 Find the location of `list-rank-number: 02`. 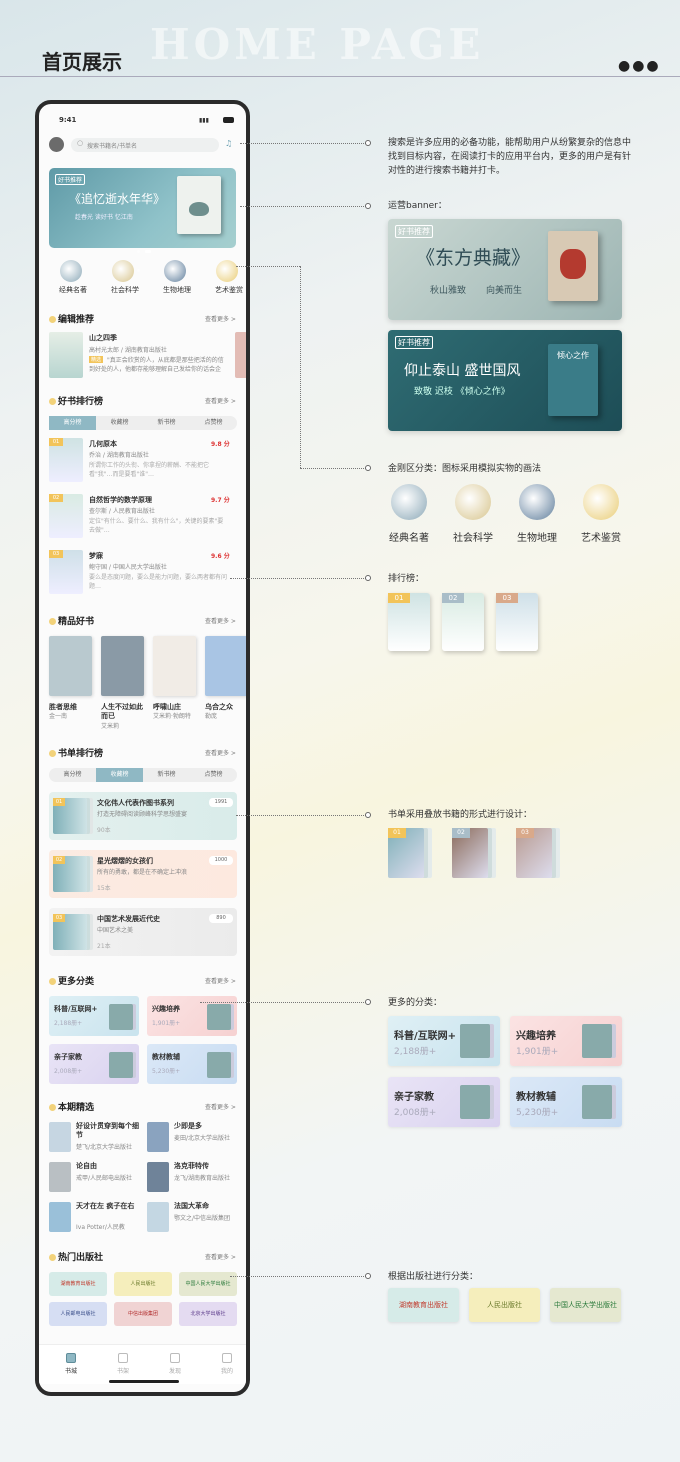

list-rank-number: 02 is located at coordinates (461, 833).